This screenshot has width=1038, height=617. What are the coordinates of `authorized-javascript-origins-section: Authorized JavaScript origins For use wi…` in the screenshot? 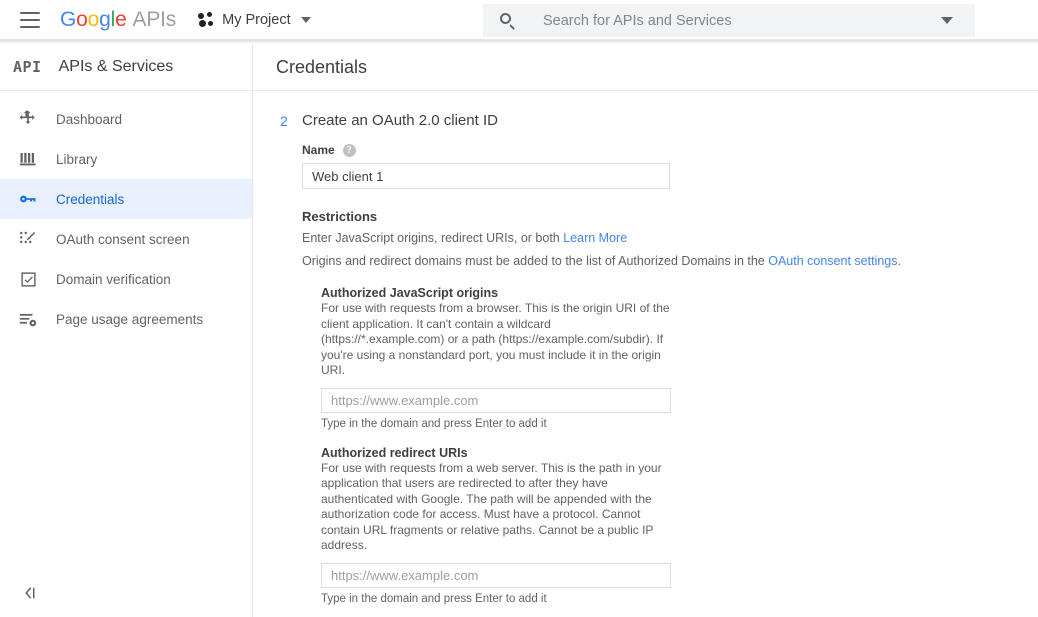 It's located at (621, 358).